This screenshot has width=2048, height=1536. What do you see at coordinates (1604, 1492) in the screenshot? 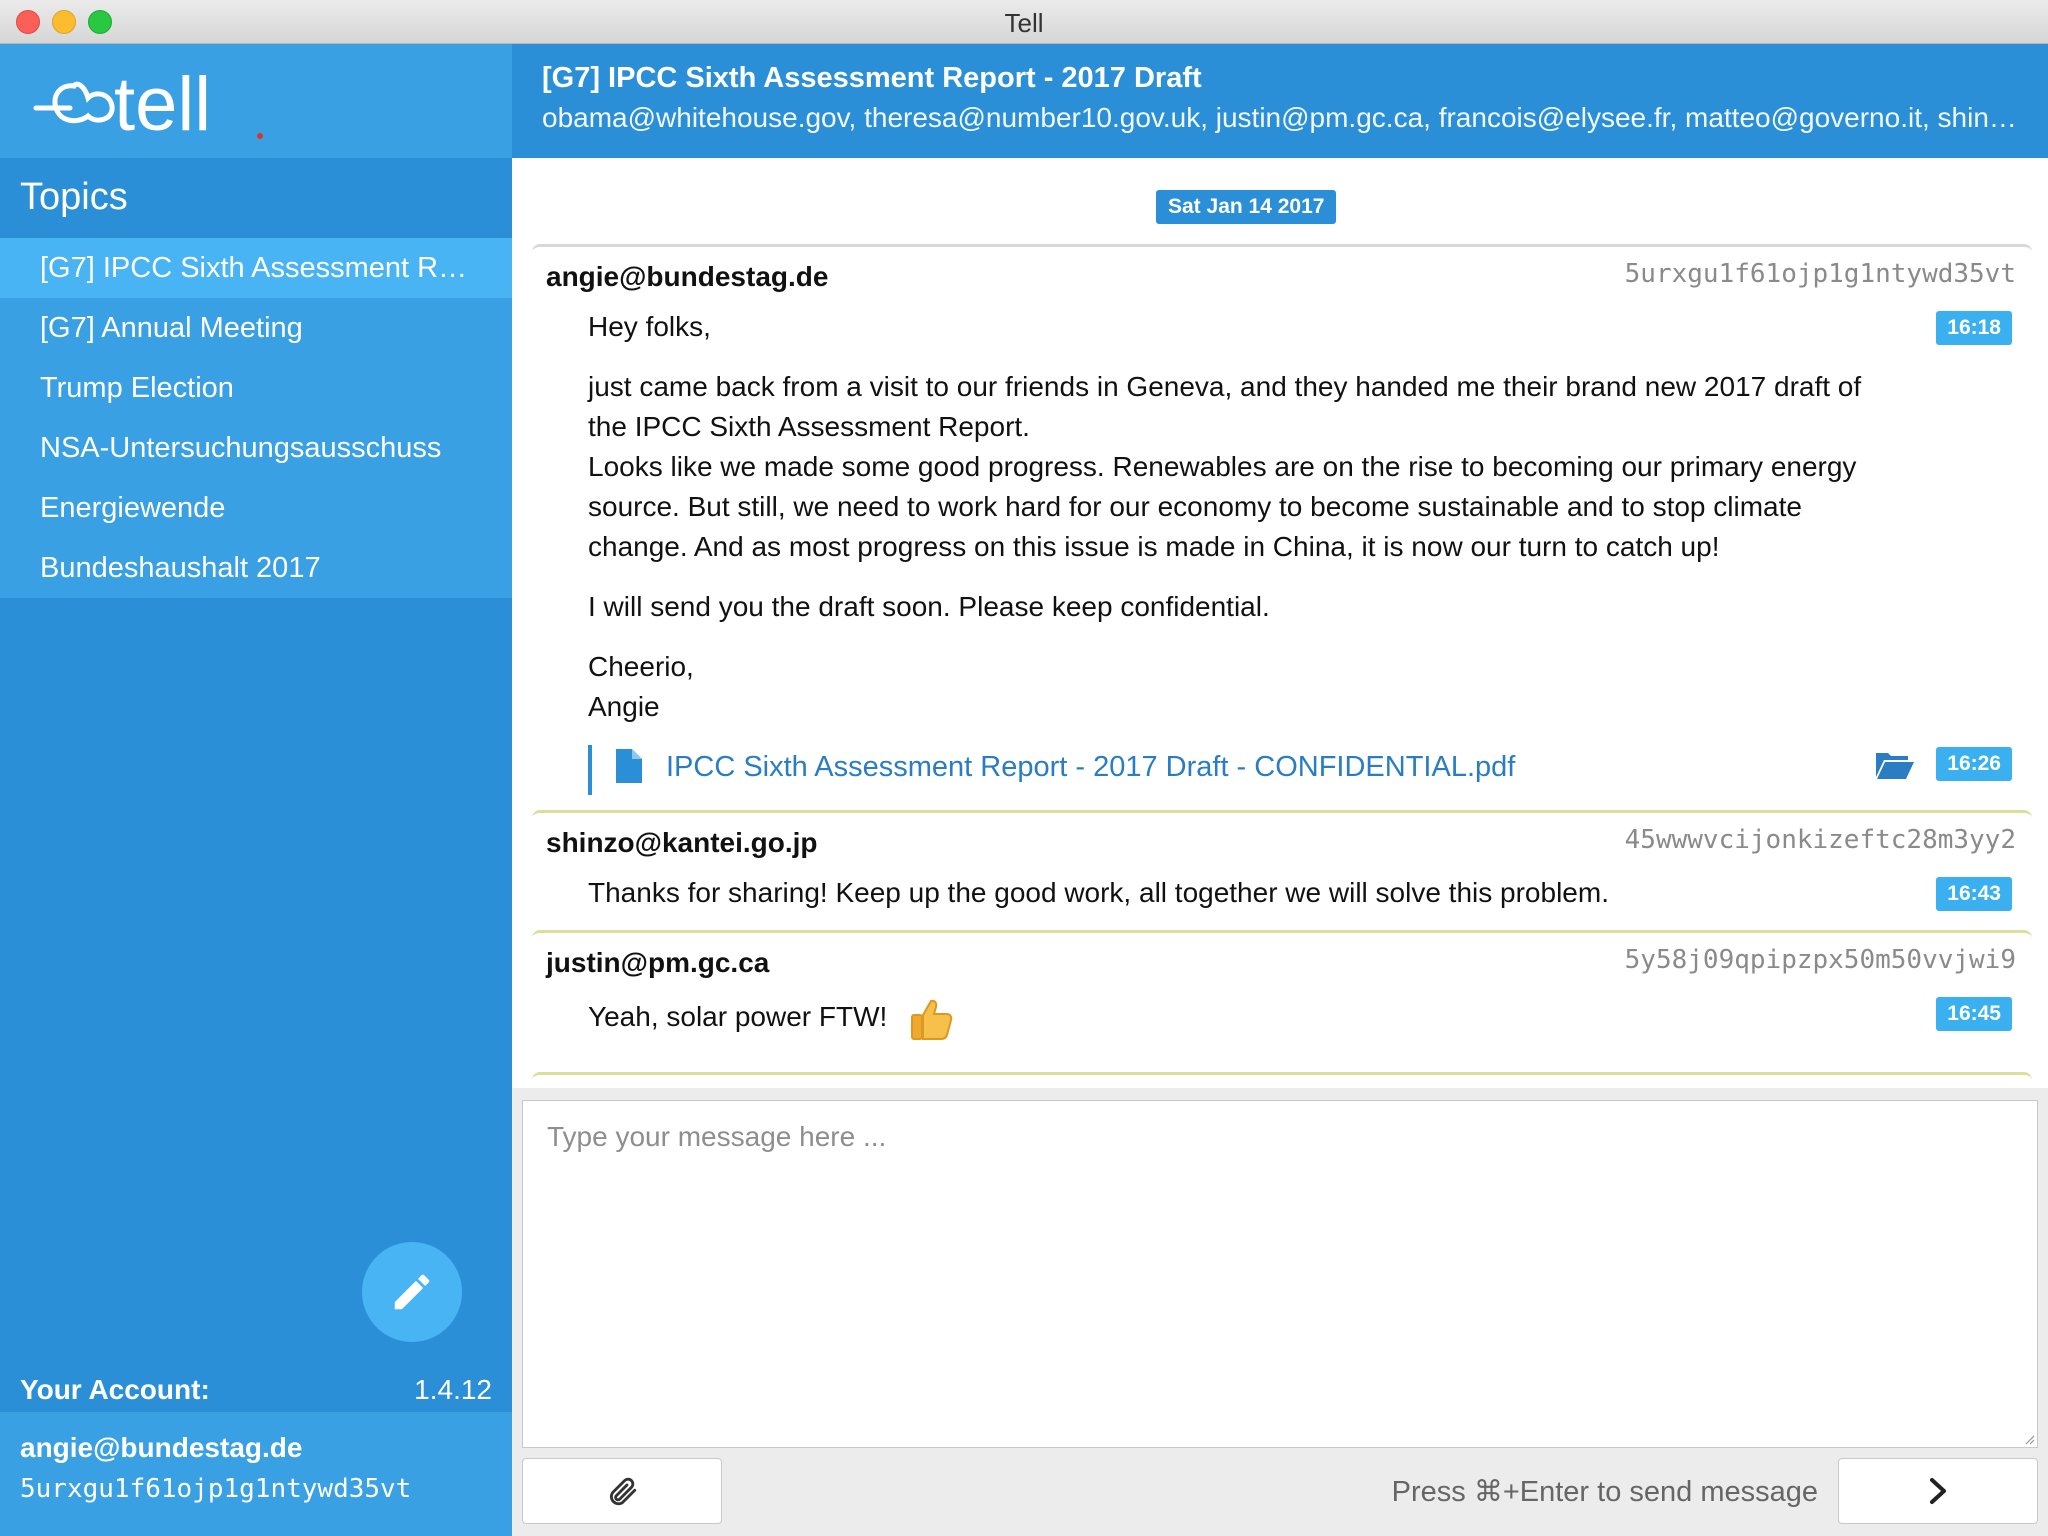
I see `send-hint: Press ⌘+Enter to send message` at bounding box center [1604, 1492].